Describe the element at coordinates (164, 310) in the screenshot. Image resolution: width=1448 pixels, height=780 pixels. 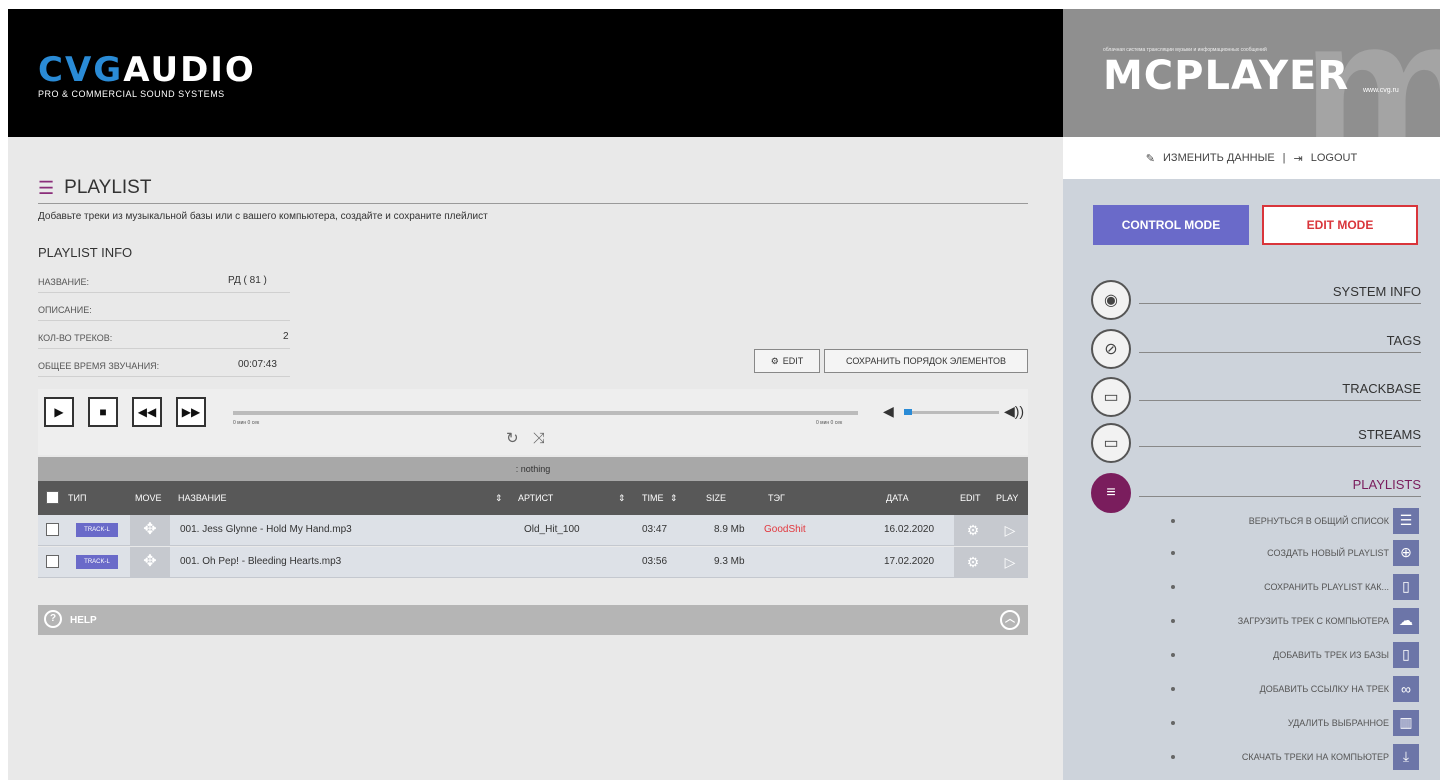
I see `info-row-description: ОПИСАНИЕ:` at that location.